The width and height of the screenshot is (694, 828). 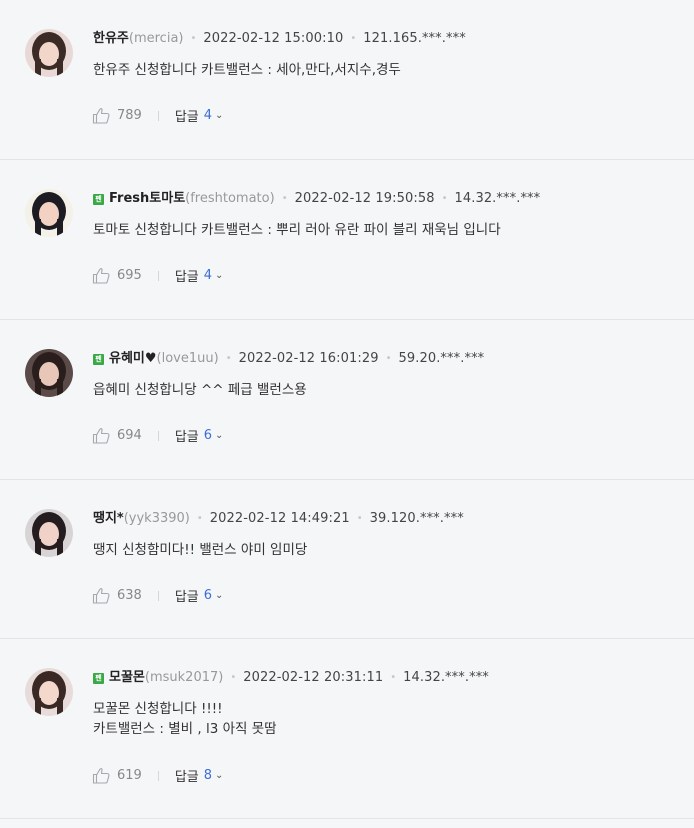 I want to click on like-count: 695, so click(x=129, y=275).